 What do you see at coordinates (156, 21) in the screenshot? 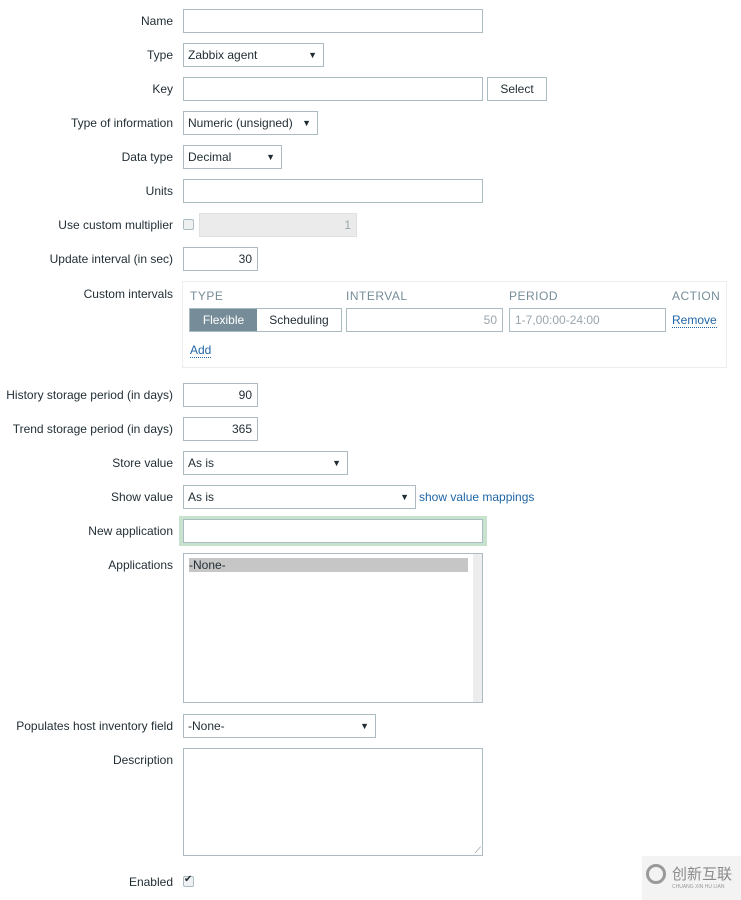
I see `name-label: Name` at bounding box center [156, 21].